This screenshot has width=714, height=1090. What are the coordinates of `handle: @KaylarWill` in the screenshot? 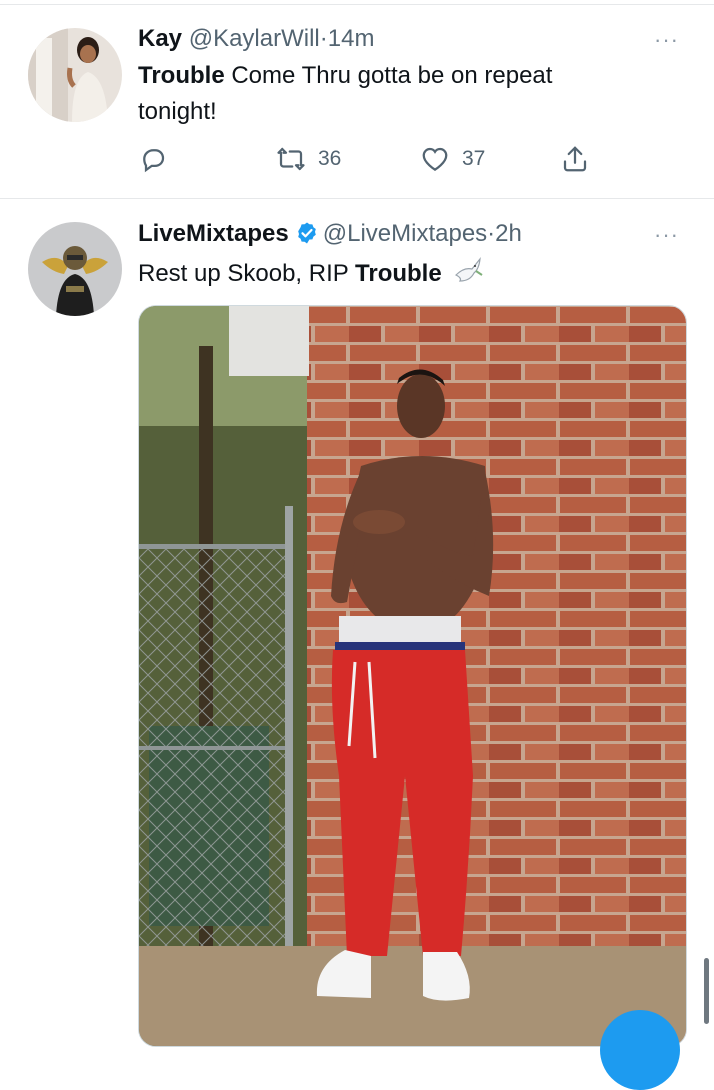 It's located at (254, 38).